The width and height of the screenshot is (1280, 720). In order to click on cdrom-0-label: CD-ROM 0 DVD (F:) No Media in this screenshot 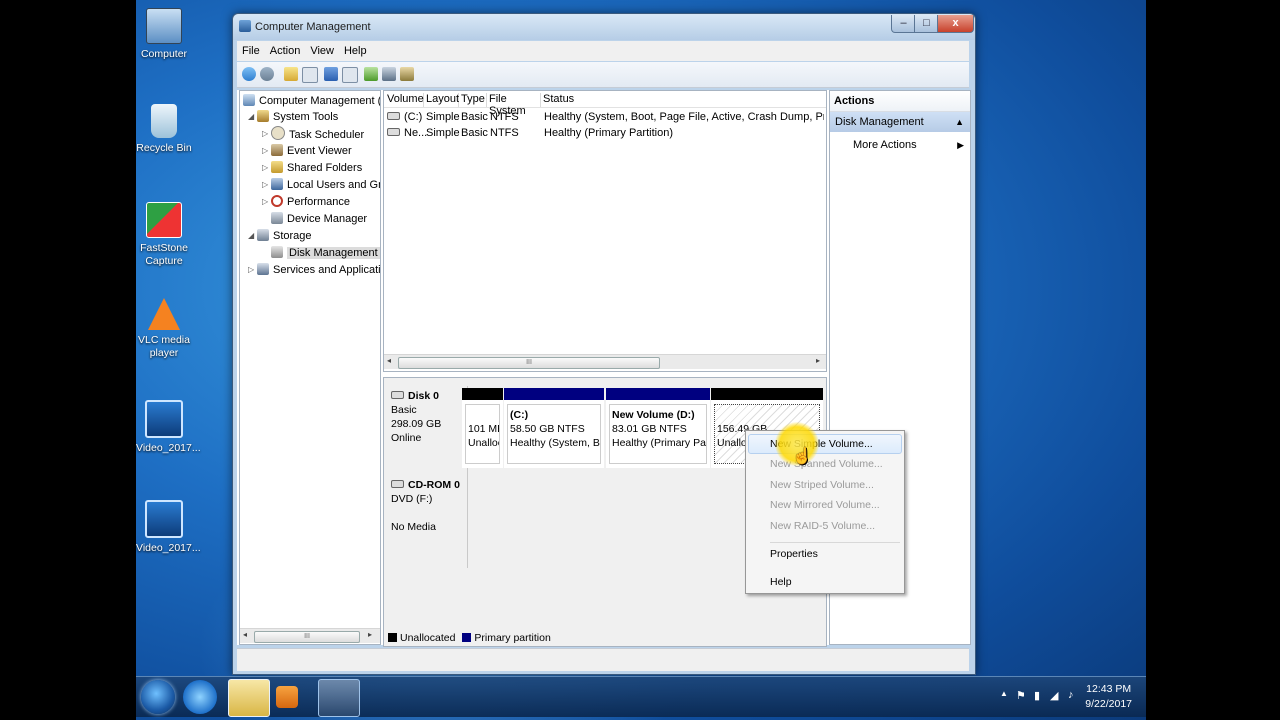, I will do `click(426, 521)`.